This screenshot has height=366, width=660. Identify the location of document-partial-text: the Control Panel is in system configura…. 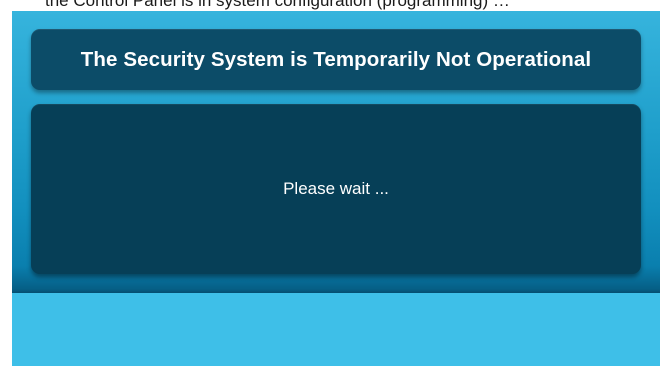
(277, 5).